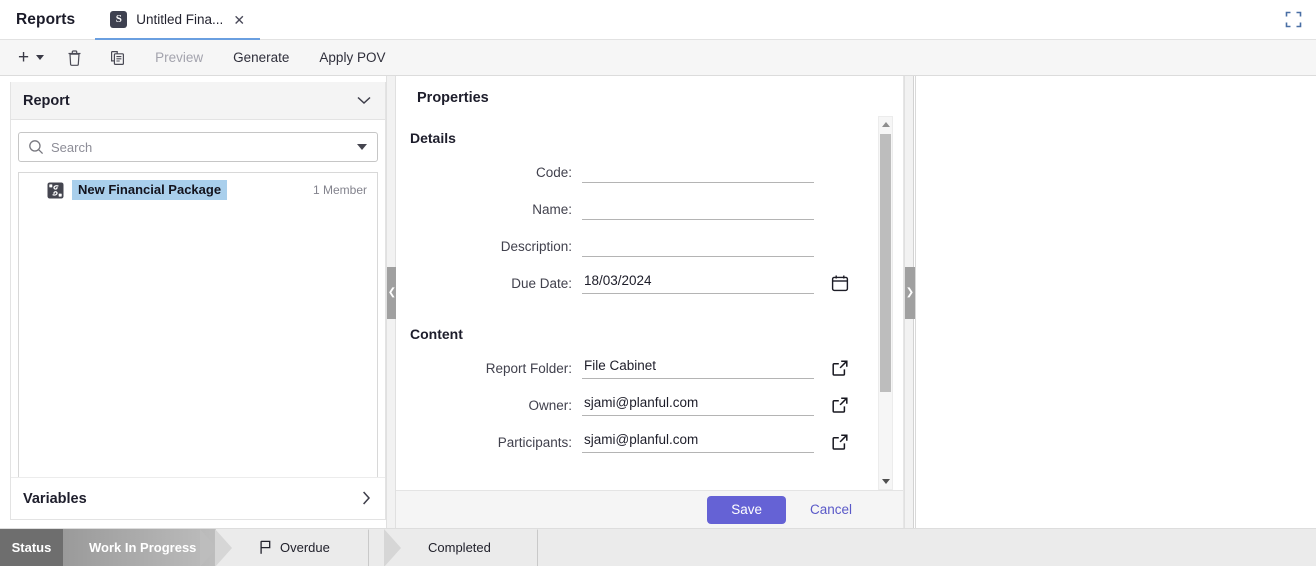  I want to click on status-step-label: Completed, so click(459, 547).